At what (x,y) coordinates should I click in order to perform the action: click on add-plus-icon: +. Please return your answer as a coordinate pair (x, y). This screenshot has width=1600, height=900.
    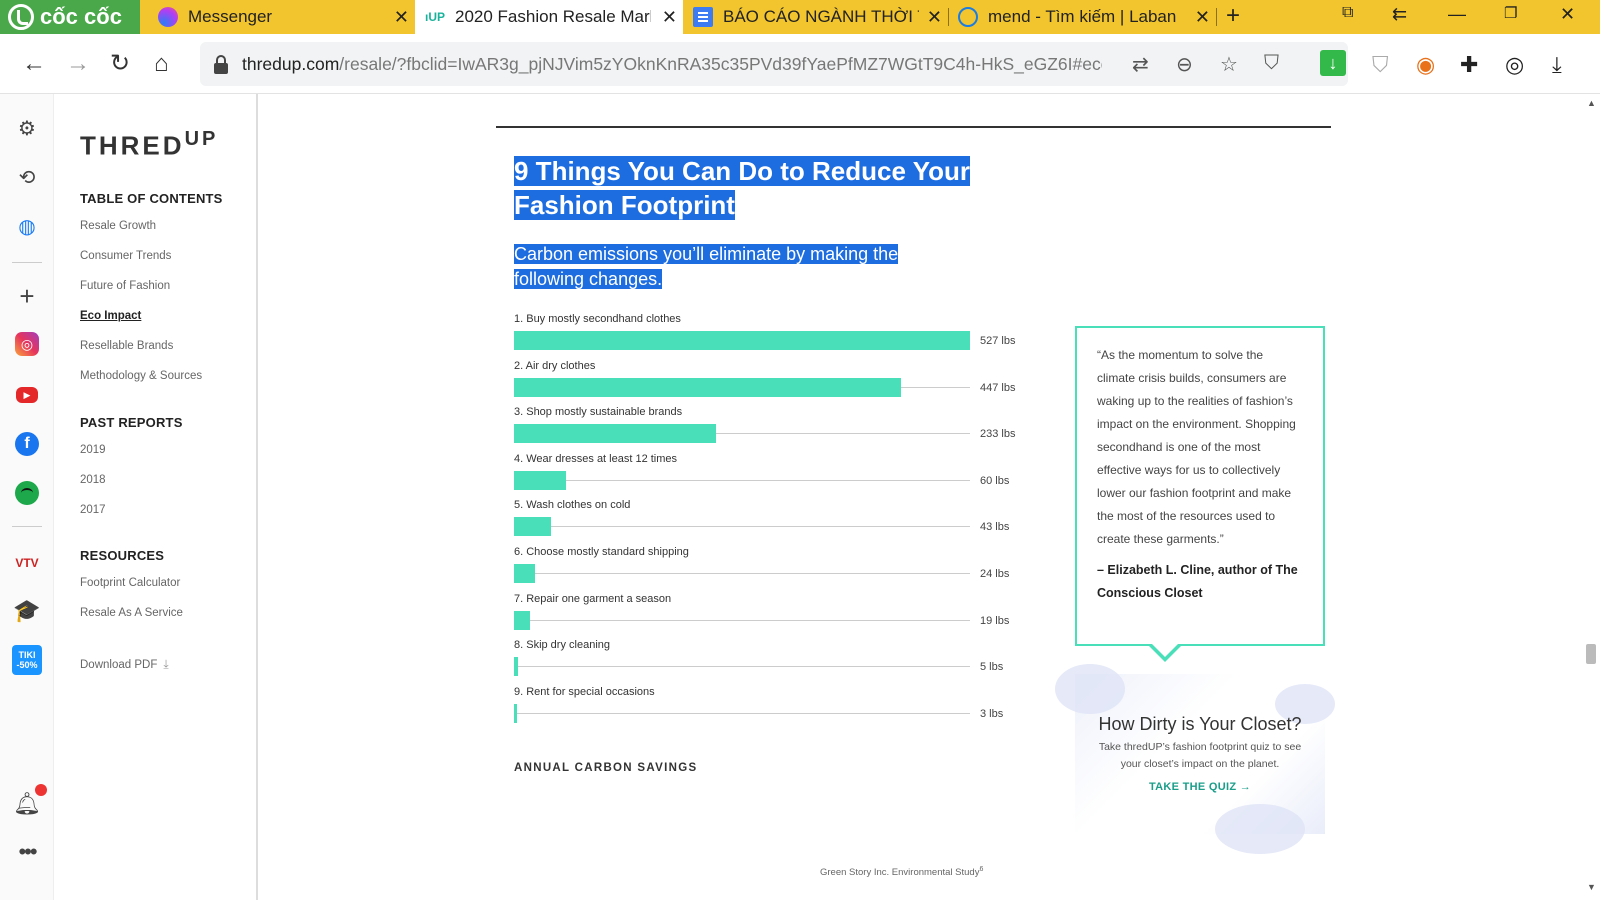
    Looking at the image, I should click on (27, 296).